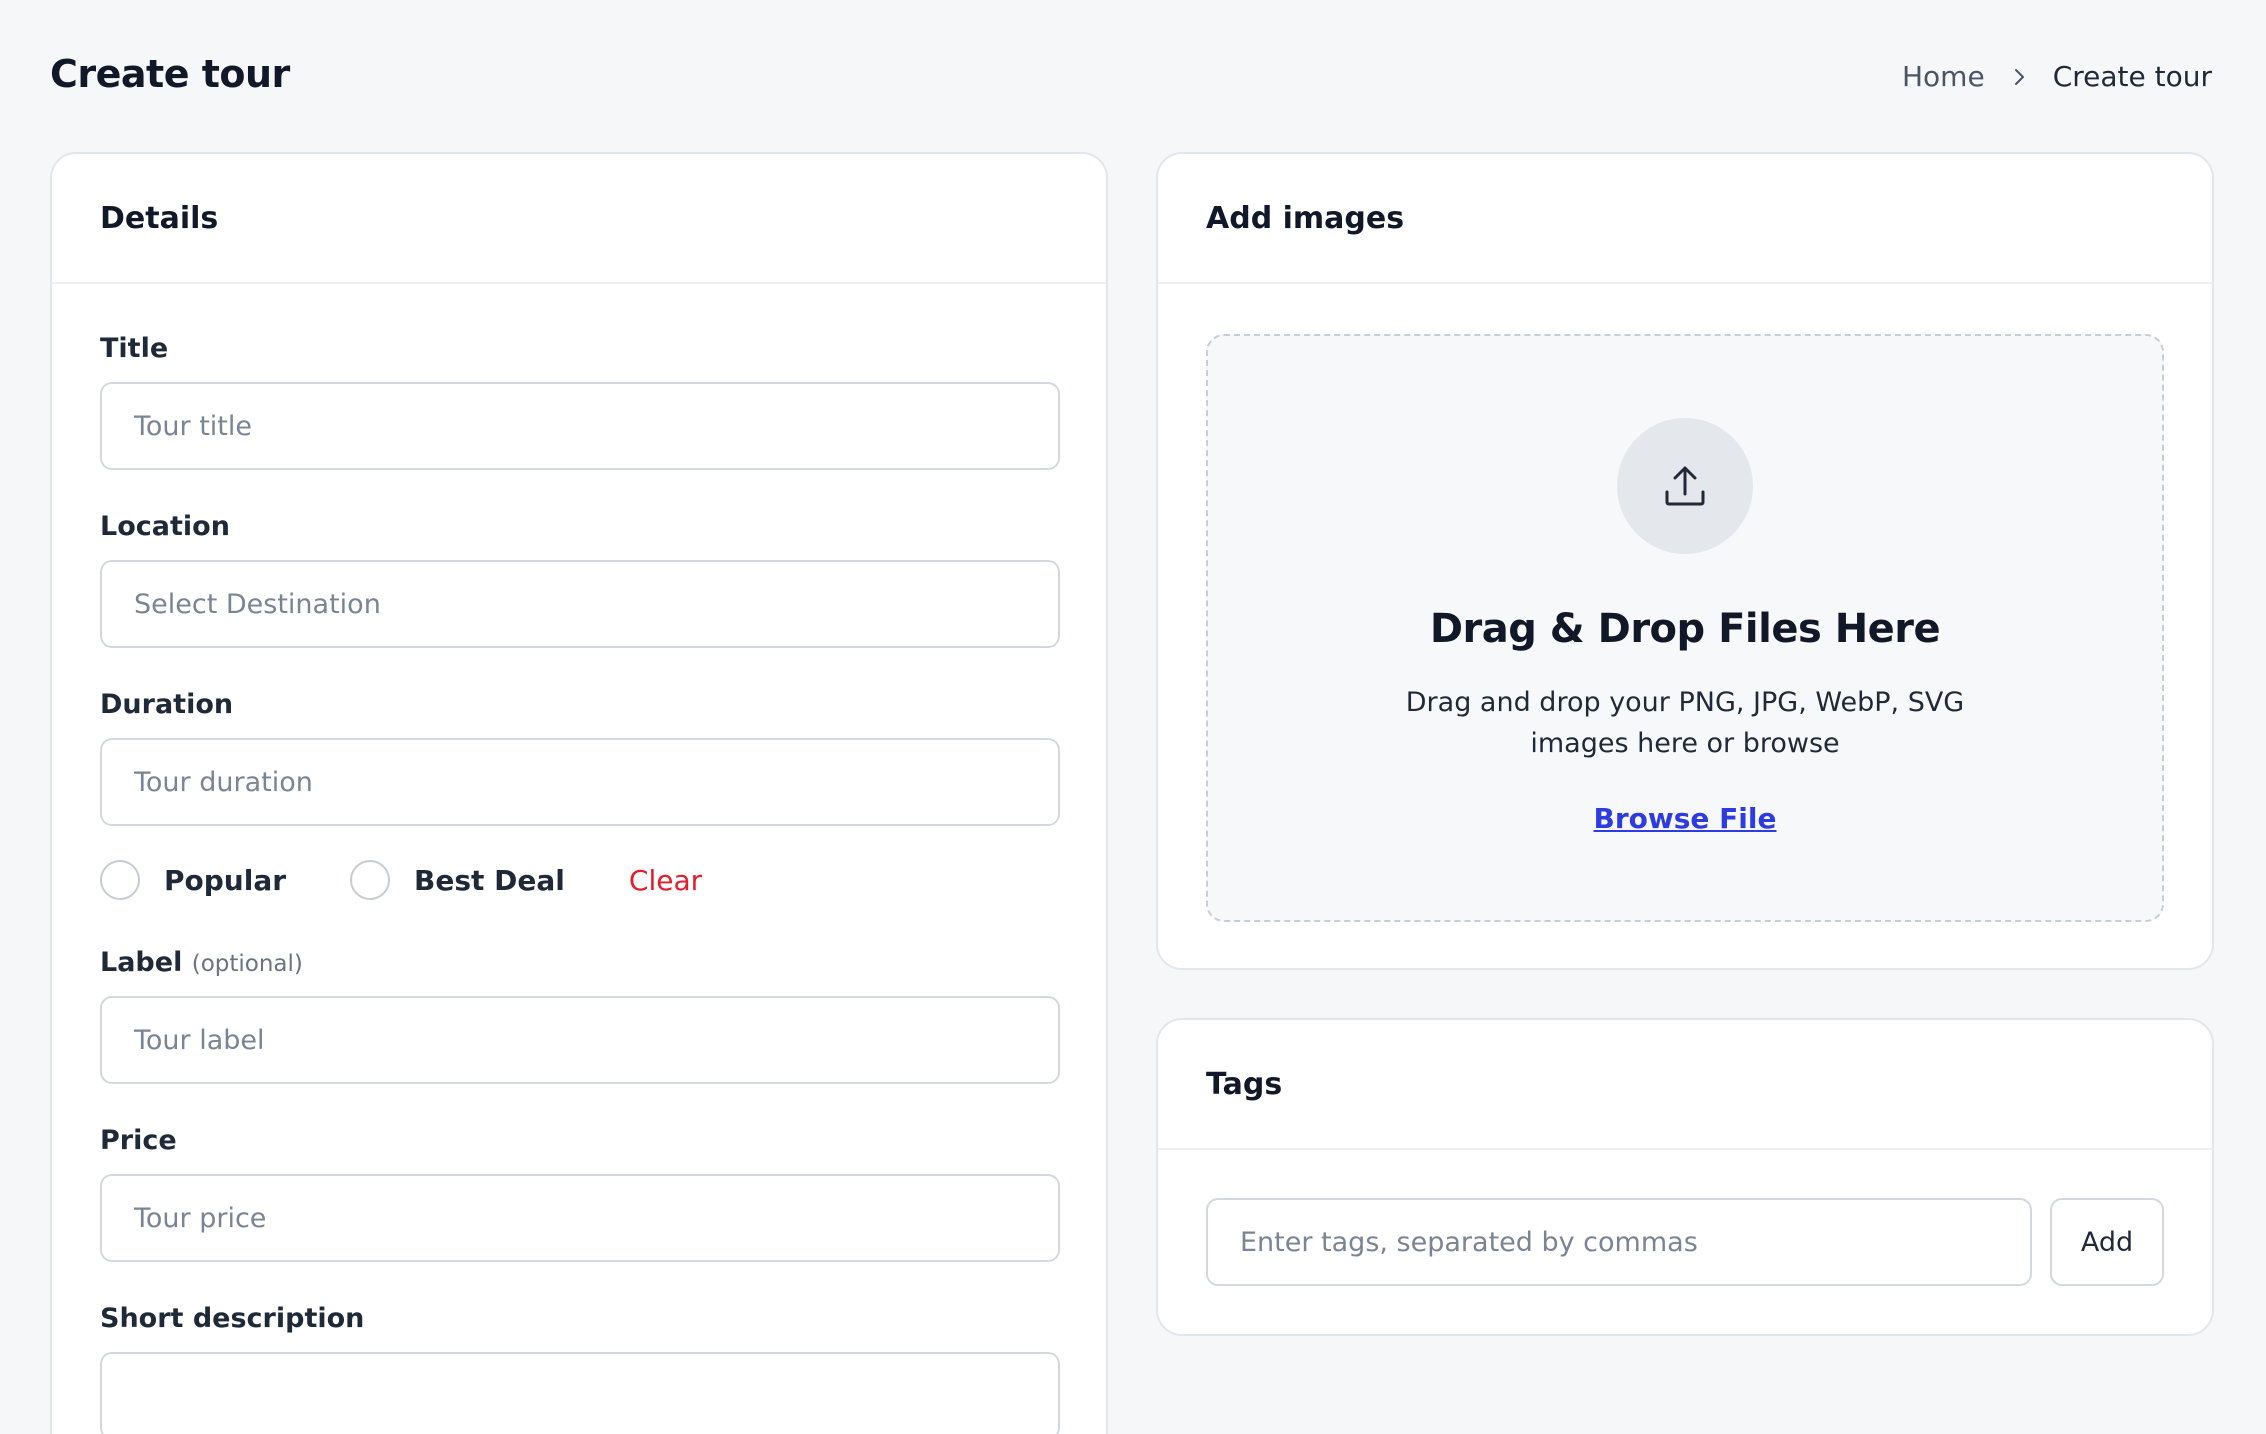  What do you see at coordinates (580, 782) in the screenshot?
I see `duration-input` at bounding box center [580, 782].